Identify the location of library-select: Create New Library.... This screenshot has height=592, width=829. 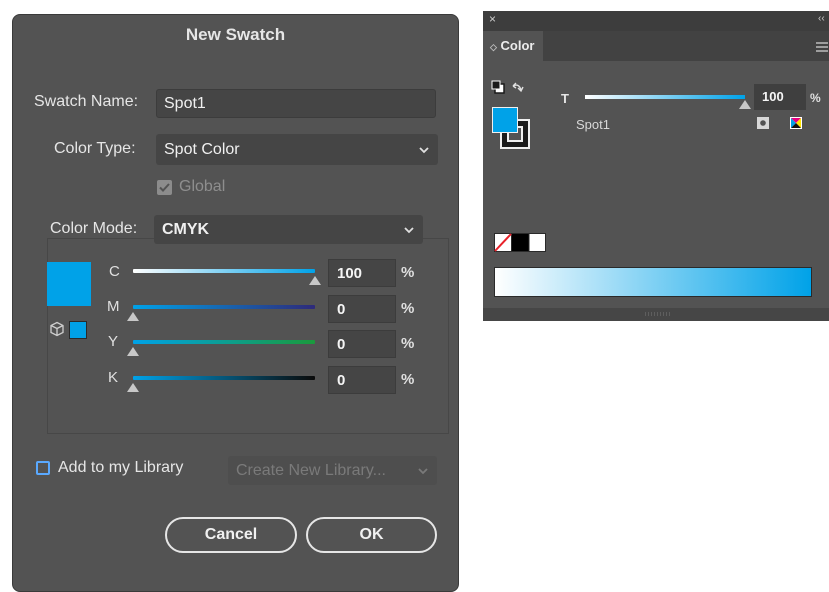
(332, 470).